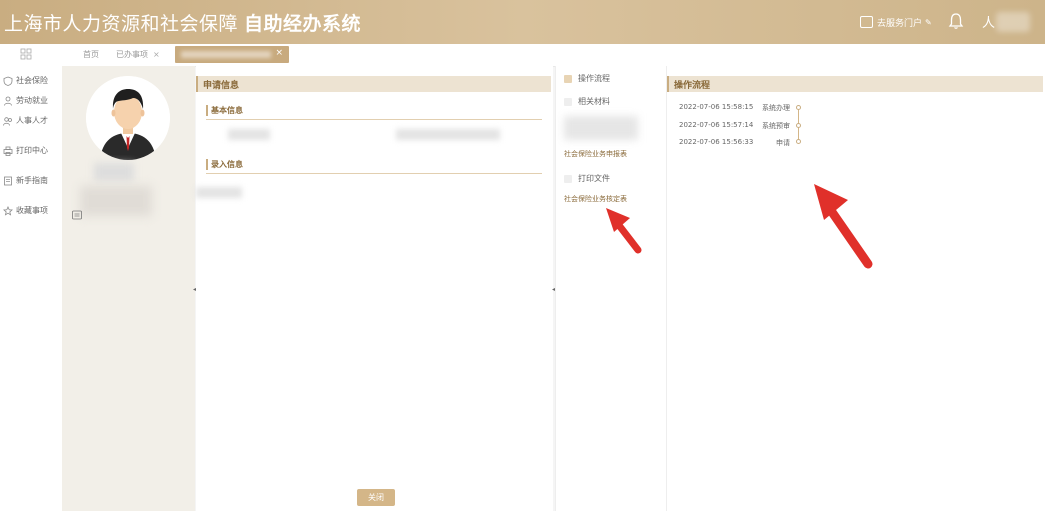 This screenshot has width=1045, height=511. I want to click on related-materials-label: 相关材料, so click(594, 101).